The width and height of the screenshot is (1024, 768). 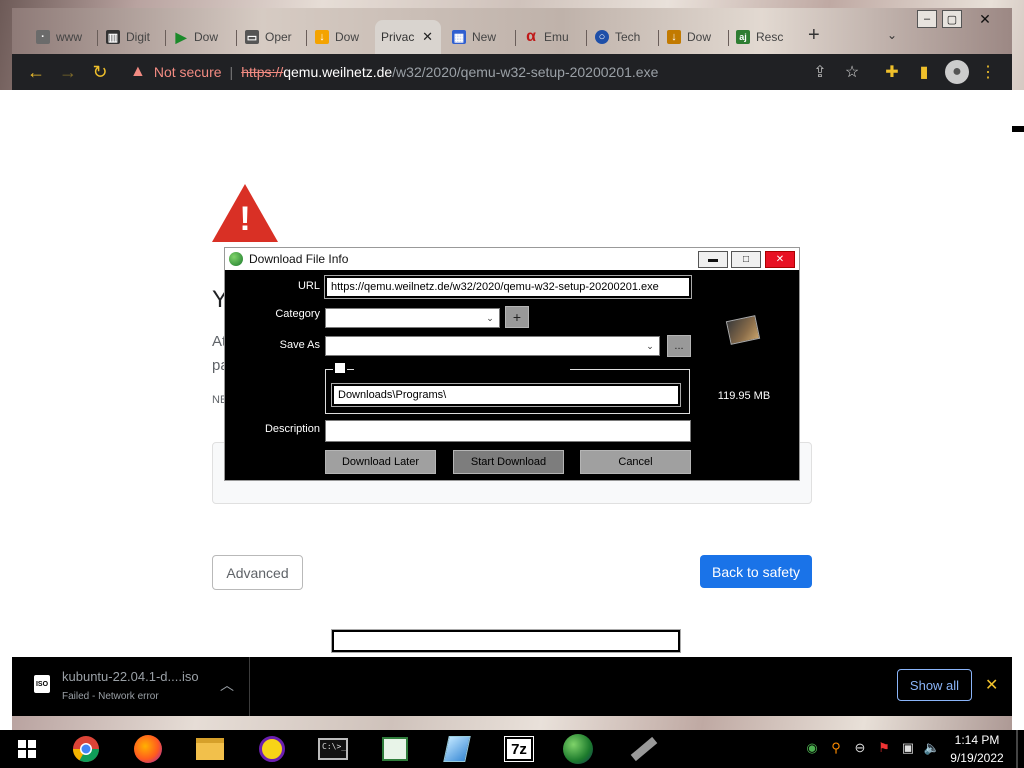 I want to click on firefox-icon, so click(x=148, y=749).